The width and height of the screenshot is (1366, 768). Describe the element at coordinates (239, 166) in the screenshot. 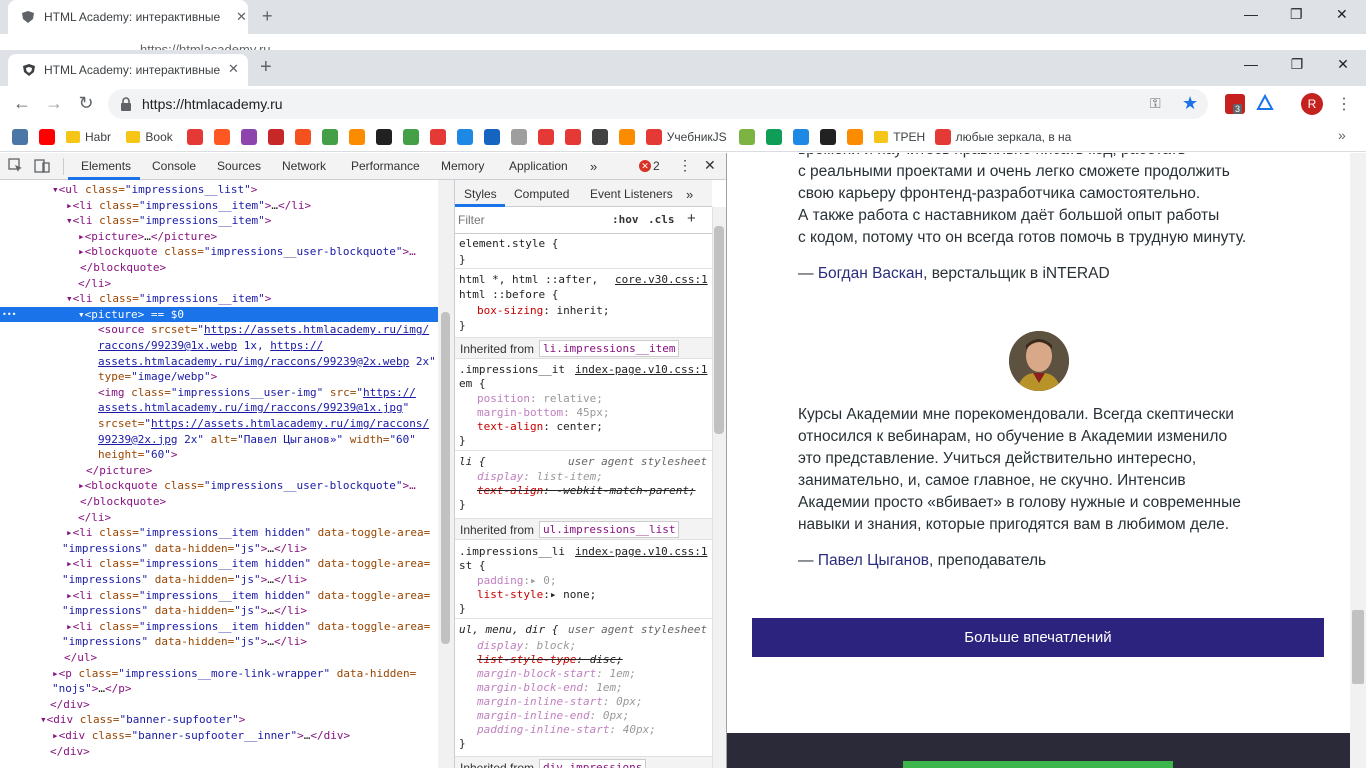

I see `tab-sources: Sources` at that location.